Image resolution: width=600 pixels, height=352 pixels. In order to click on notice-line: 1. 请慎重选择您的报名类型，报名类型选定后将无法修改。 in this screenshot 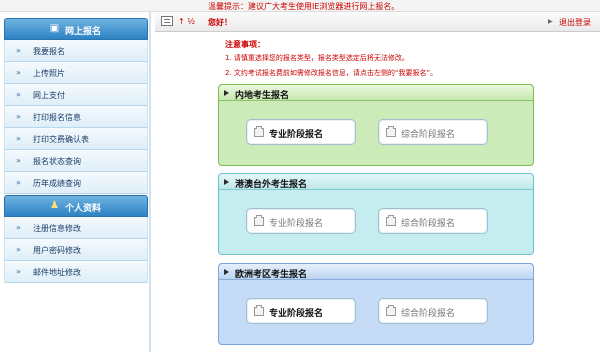, I will do `click(317, 58)`.